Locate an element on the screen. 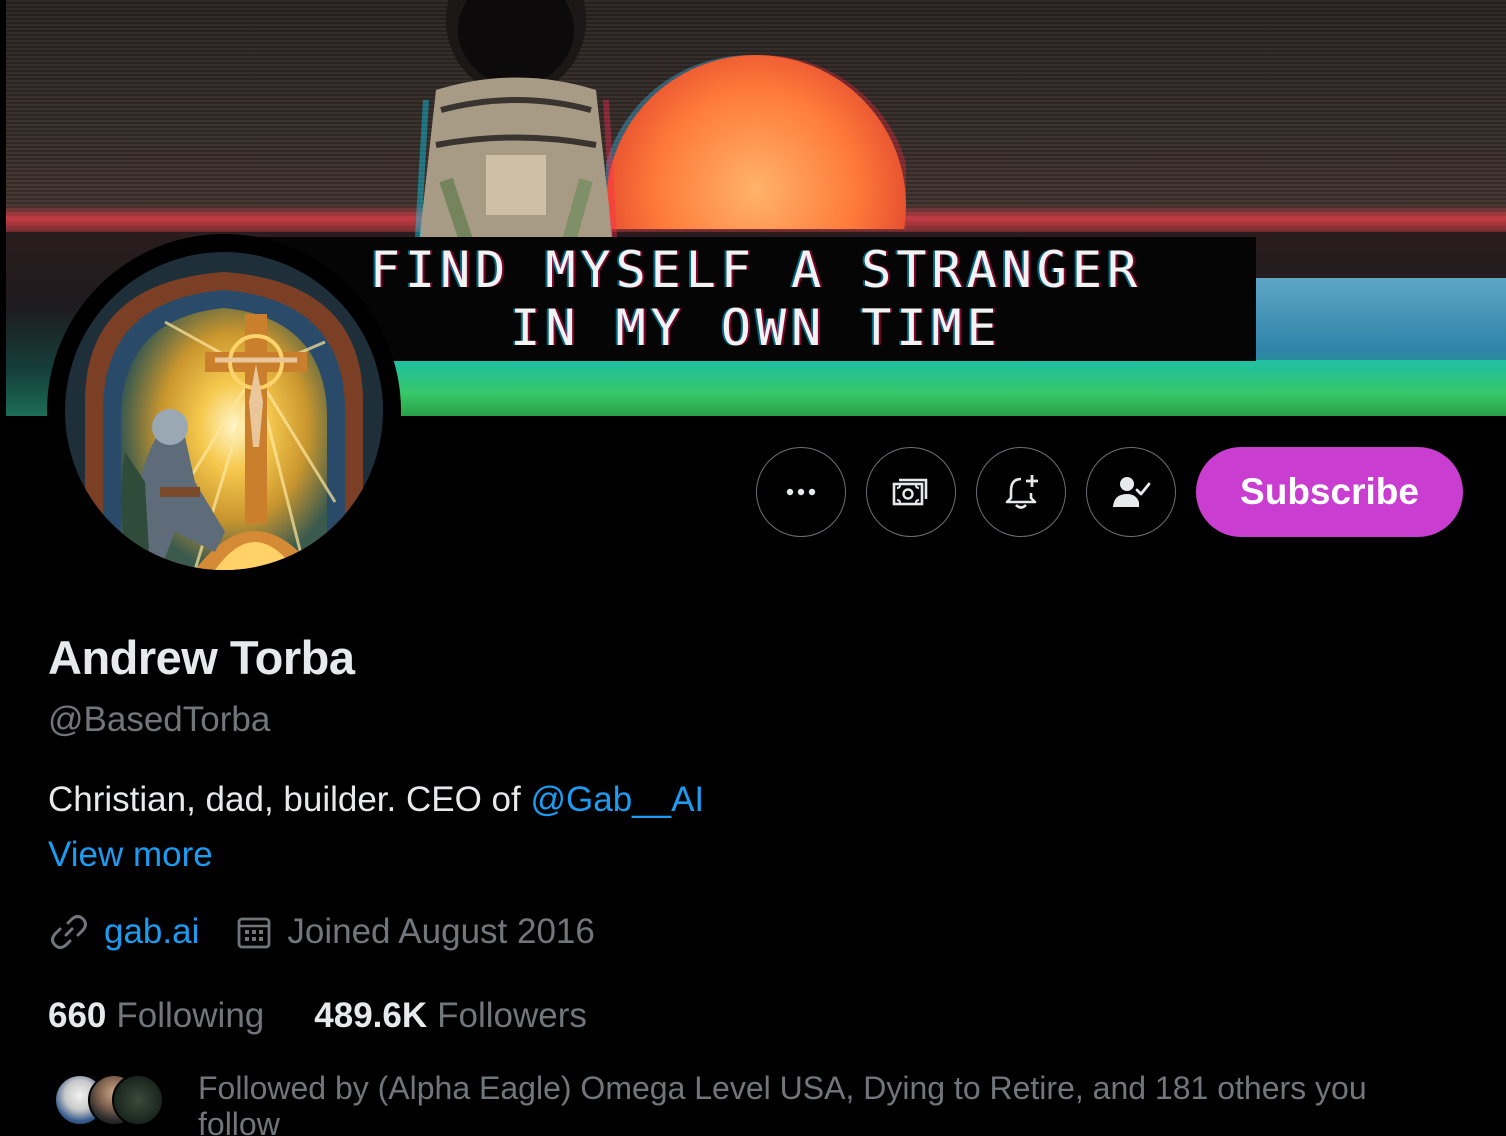  profile-bio: Christian, dad, builder. CEO of @Gab__AI is located at coordinates (376, 800).